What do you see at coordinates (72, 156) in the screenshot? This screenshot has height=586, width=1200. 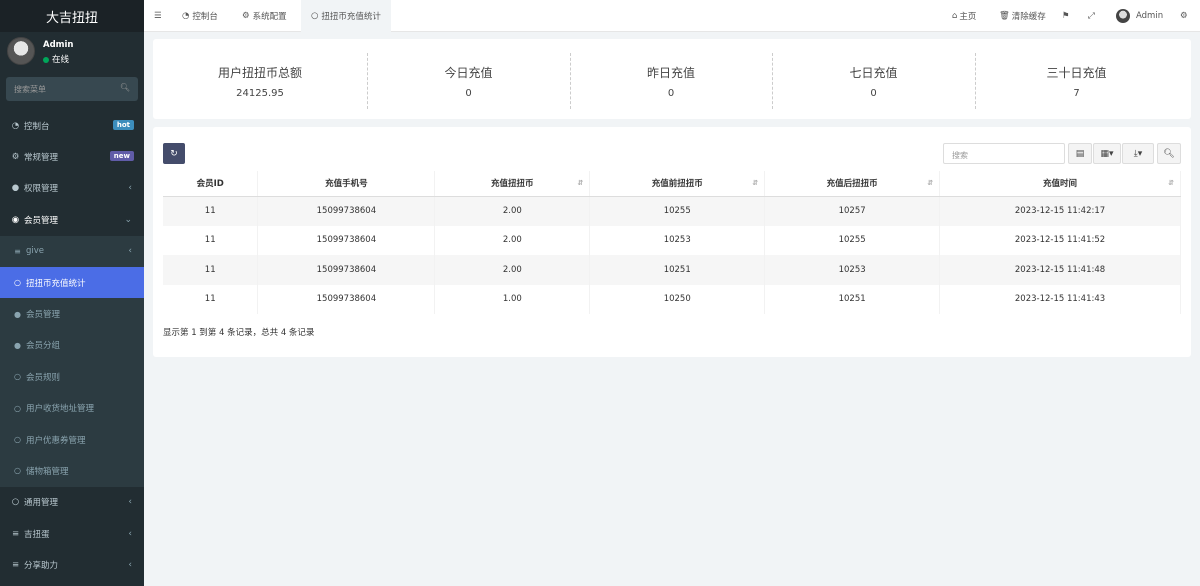 I see `sidebar-item-general: ⚙ 常规管理 new` at bounding box center [72, 156].